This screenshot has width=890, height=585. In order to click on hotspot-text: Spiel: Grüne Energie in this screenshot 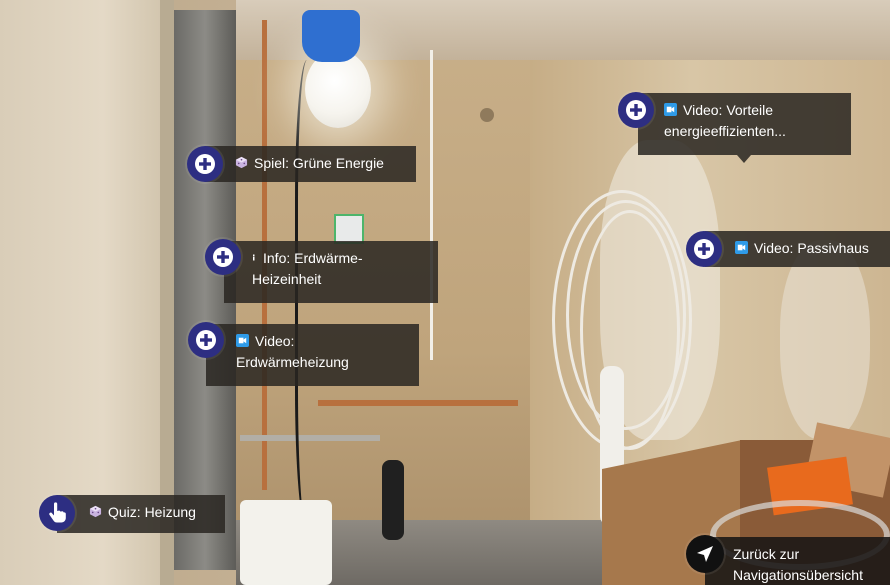, I will do `click(319, 163)`.